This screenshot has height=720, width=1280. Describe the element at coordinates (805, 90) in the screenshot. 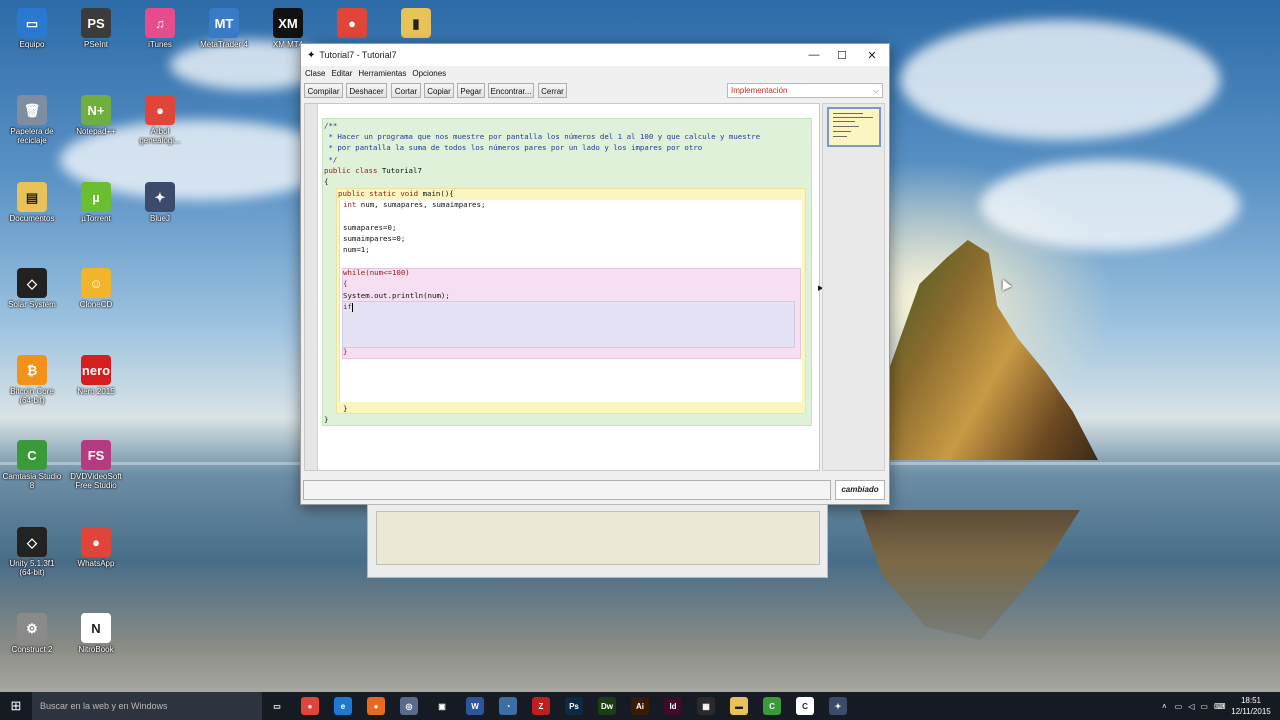

I see `view-select: Implementación ⌵` at that location.